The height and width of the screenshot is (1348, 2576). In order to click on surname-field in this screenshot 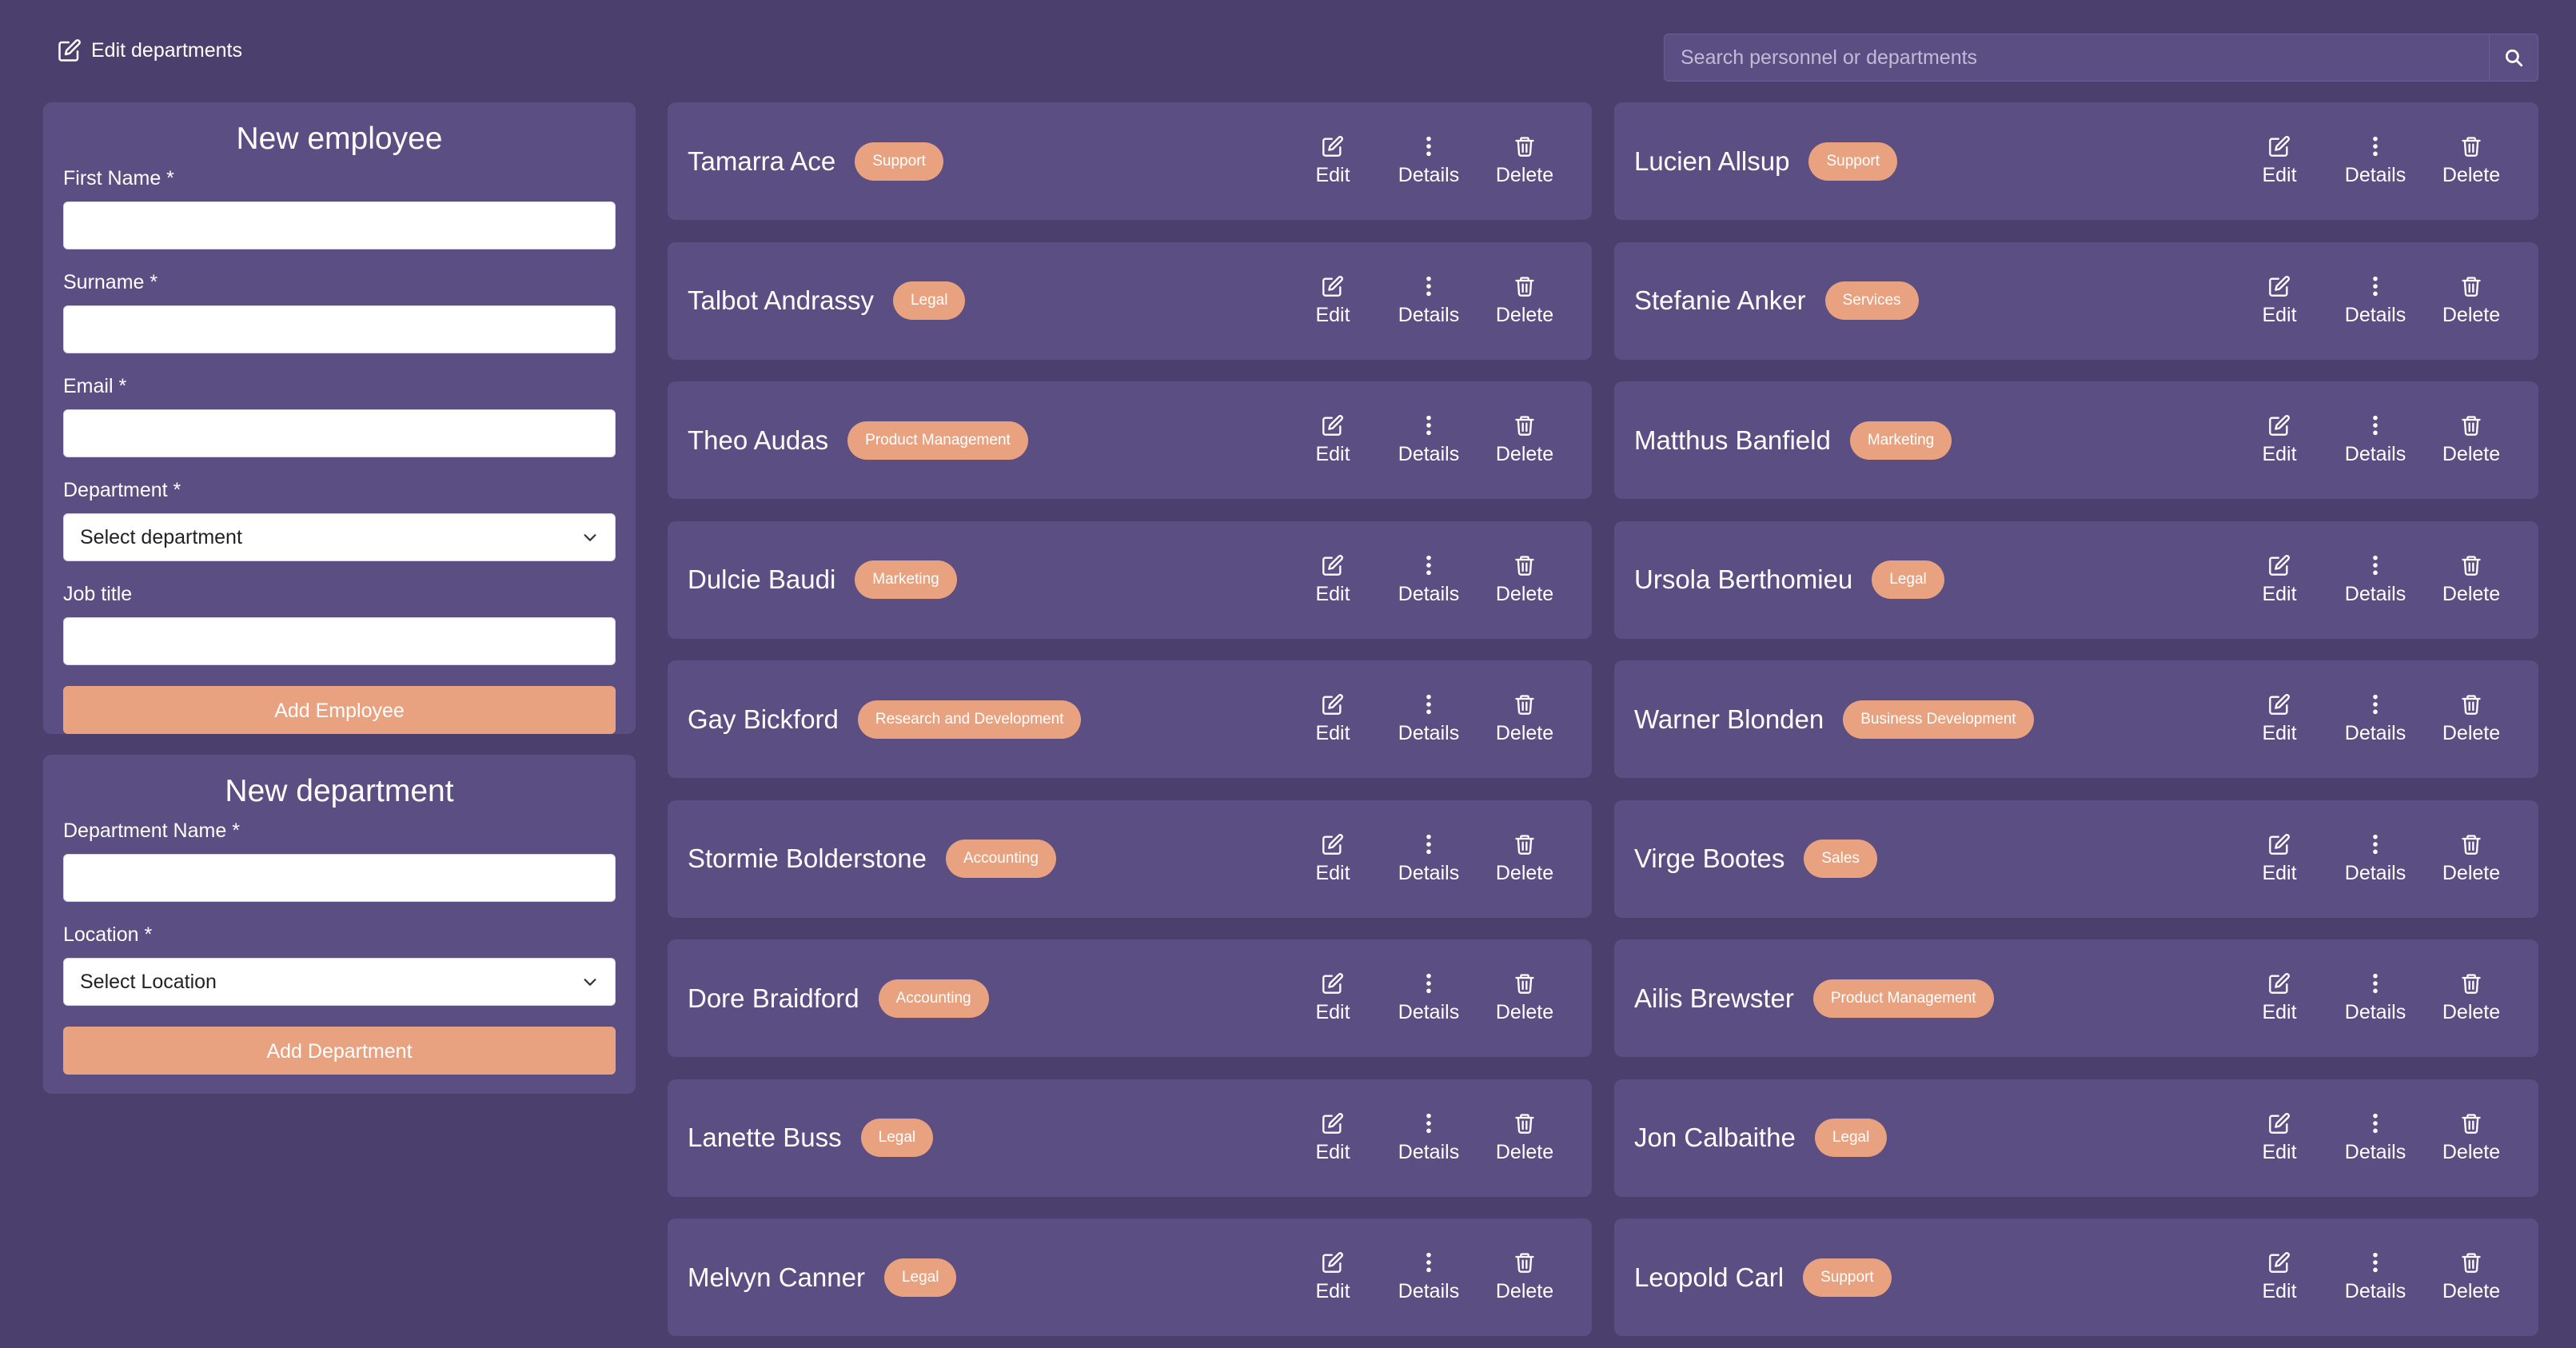, I will do `click(339, 329)`.